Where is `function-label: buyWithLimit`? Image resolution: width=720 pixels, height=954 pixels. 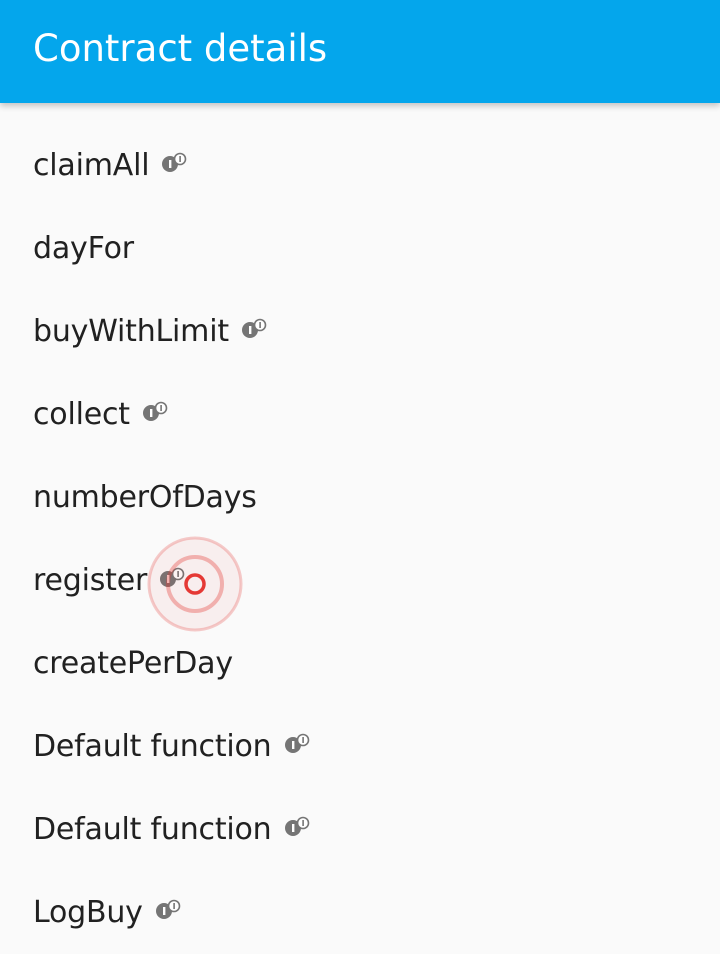
function-label: buyWithLimit is located at coordinates (131, 331).